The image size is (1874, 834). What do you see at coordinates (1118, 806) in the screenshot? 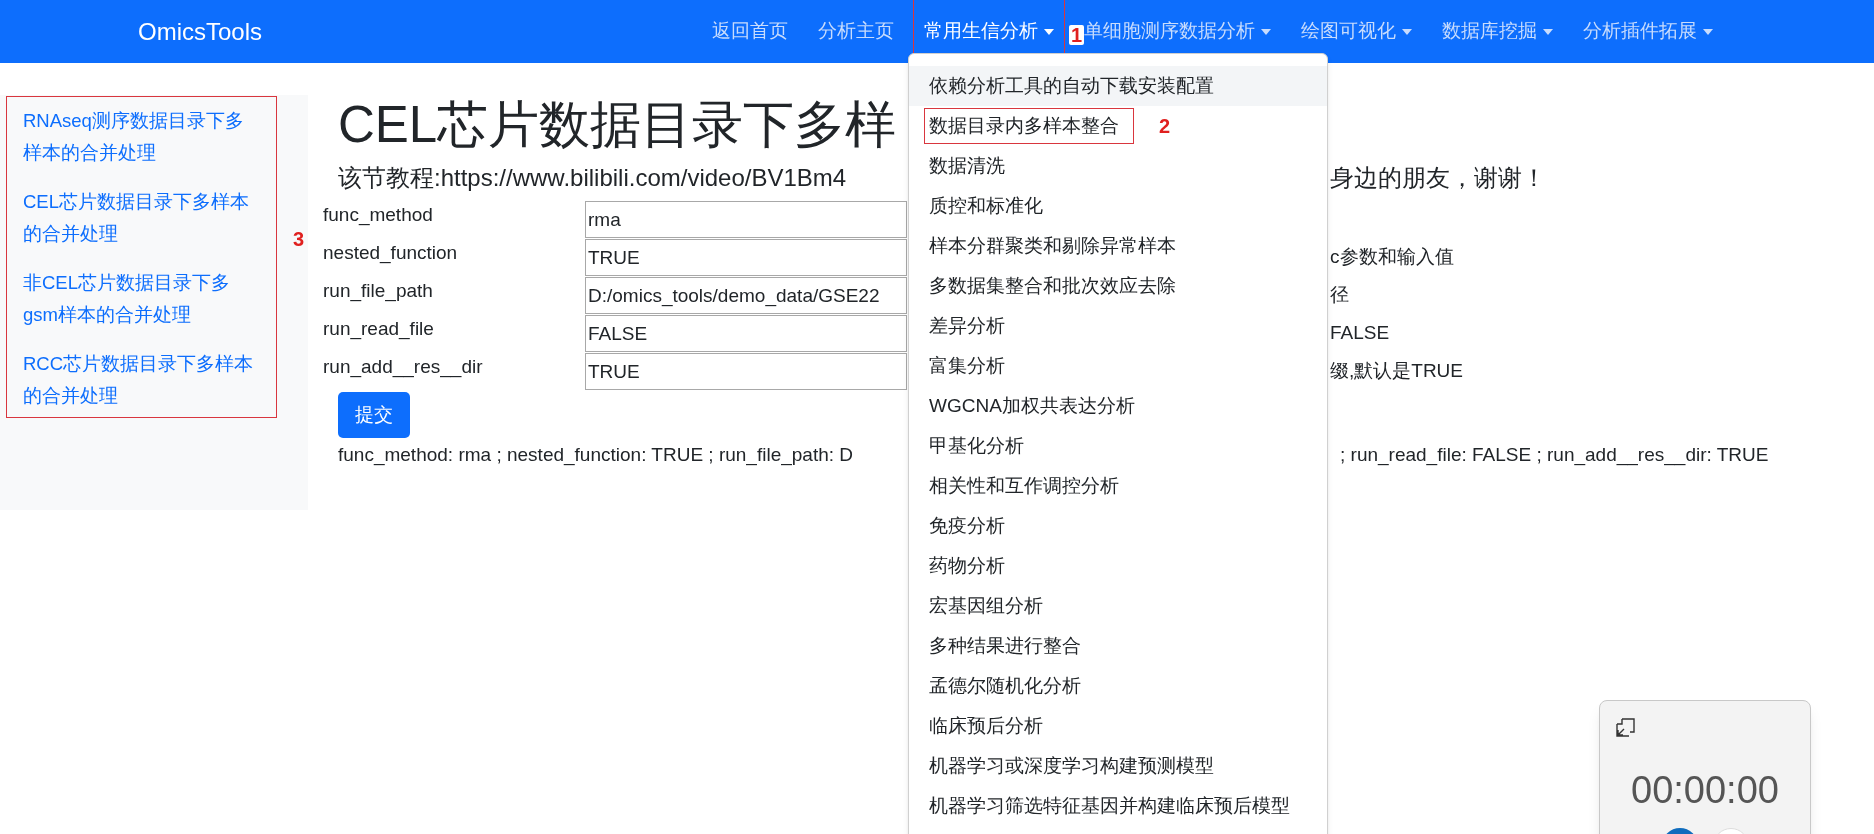
I see `dropdown-item: 机器学习筛选特征基因并构建临床预后模型` at bounding box center [1118, 806].